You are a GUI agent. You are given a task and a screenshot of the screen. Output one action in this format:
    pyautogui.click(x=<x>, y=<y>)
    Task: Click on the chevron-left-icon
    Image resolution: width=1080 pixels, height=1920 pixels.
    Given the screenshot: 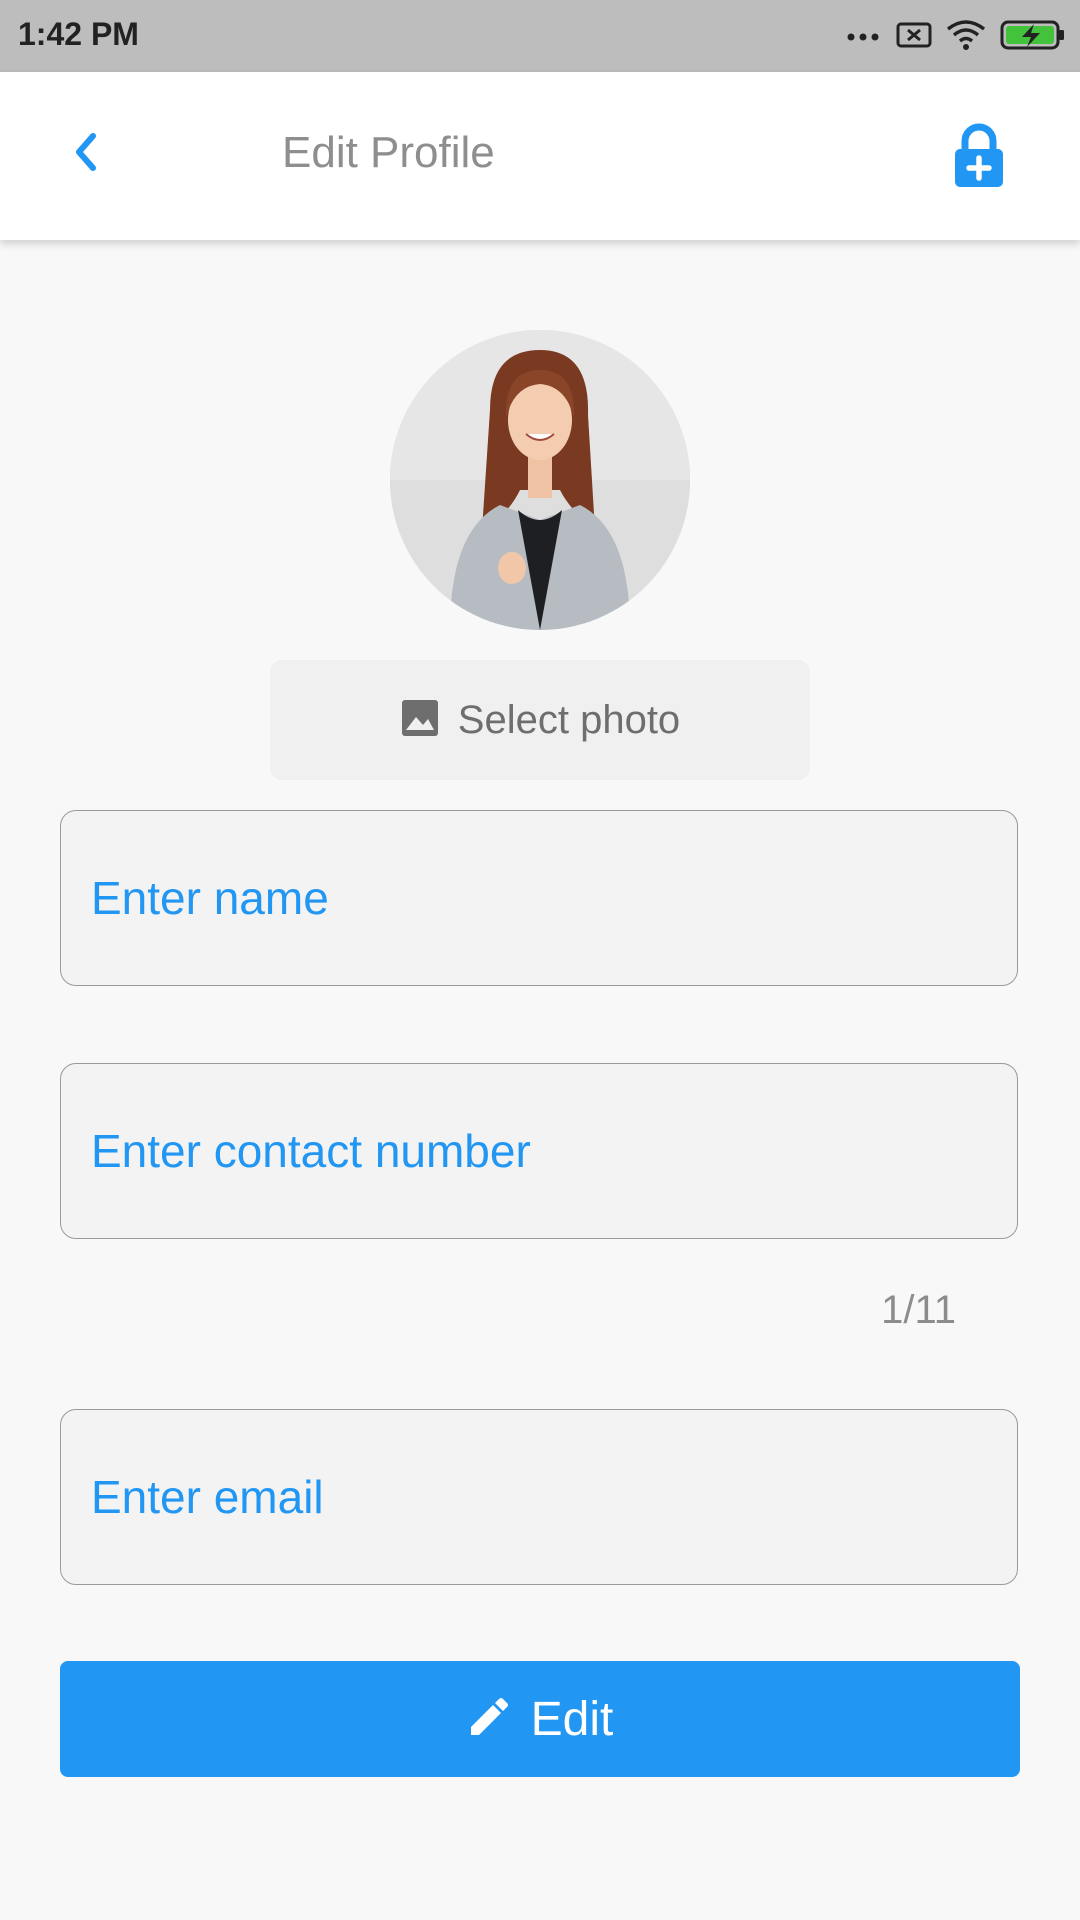 What is the action you would take?
    pyautogui.click(x=85, y=154)
    